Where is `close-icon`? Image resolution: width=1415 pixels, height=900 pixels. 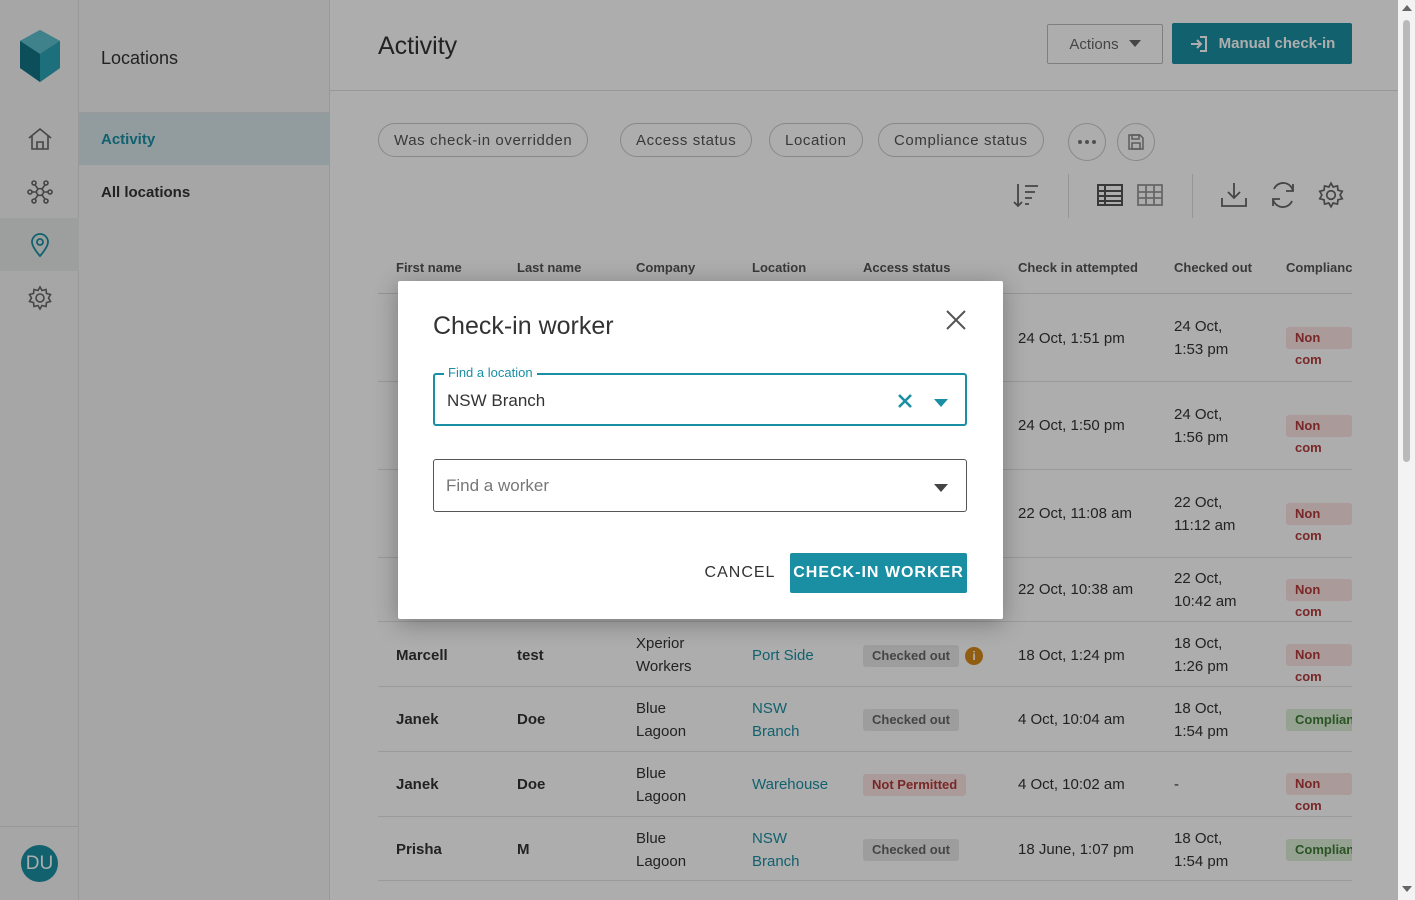 close-icon is located at coordinates (956, 320).